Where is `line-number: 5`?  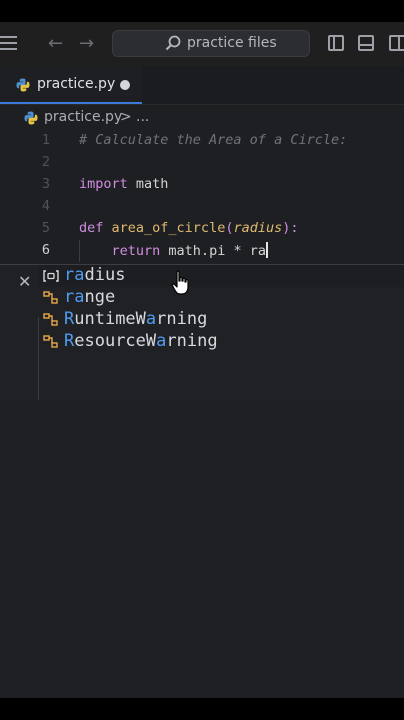
line-number: 5 is located at coordinates (45, 228).